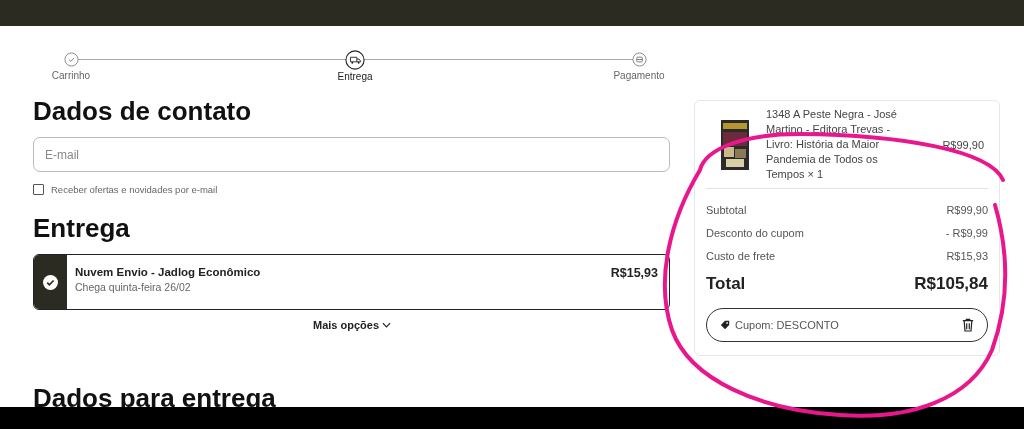 This screenshot has width=1024, height=429. I want to click on trash-icon, so click(968, 325).